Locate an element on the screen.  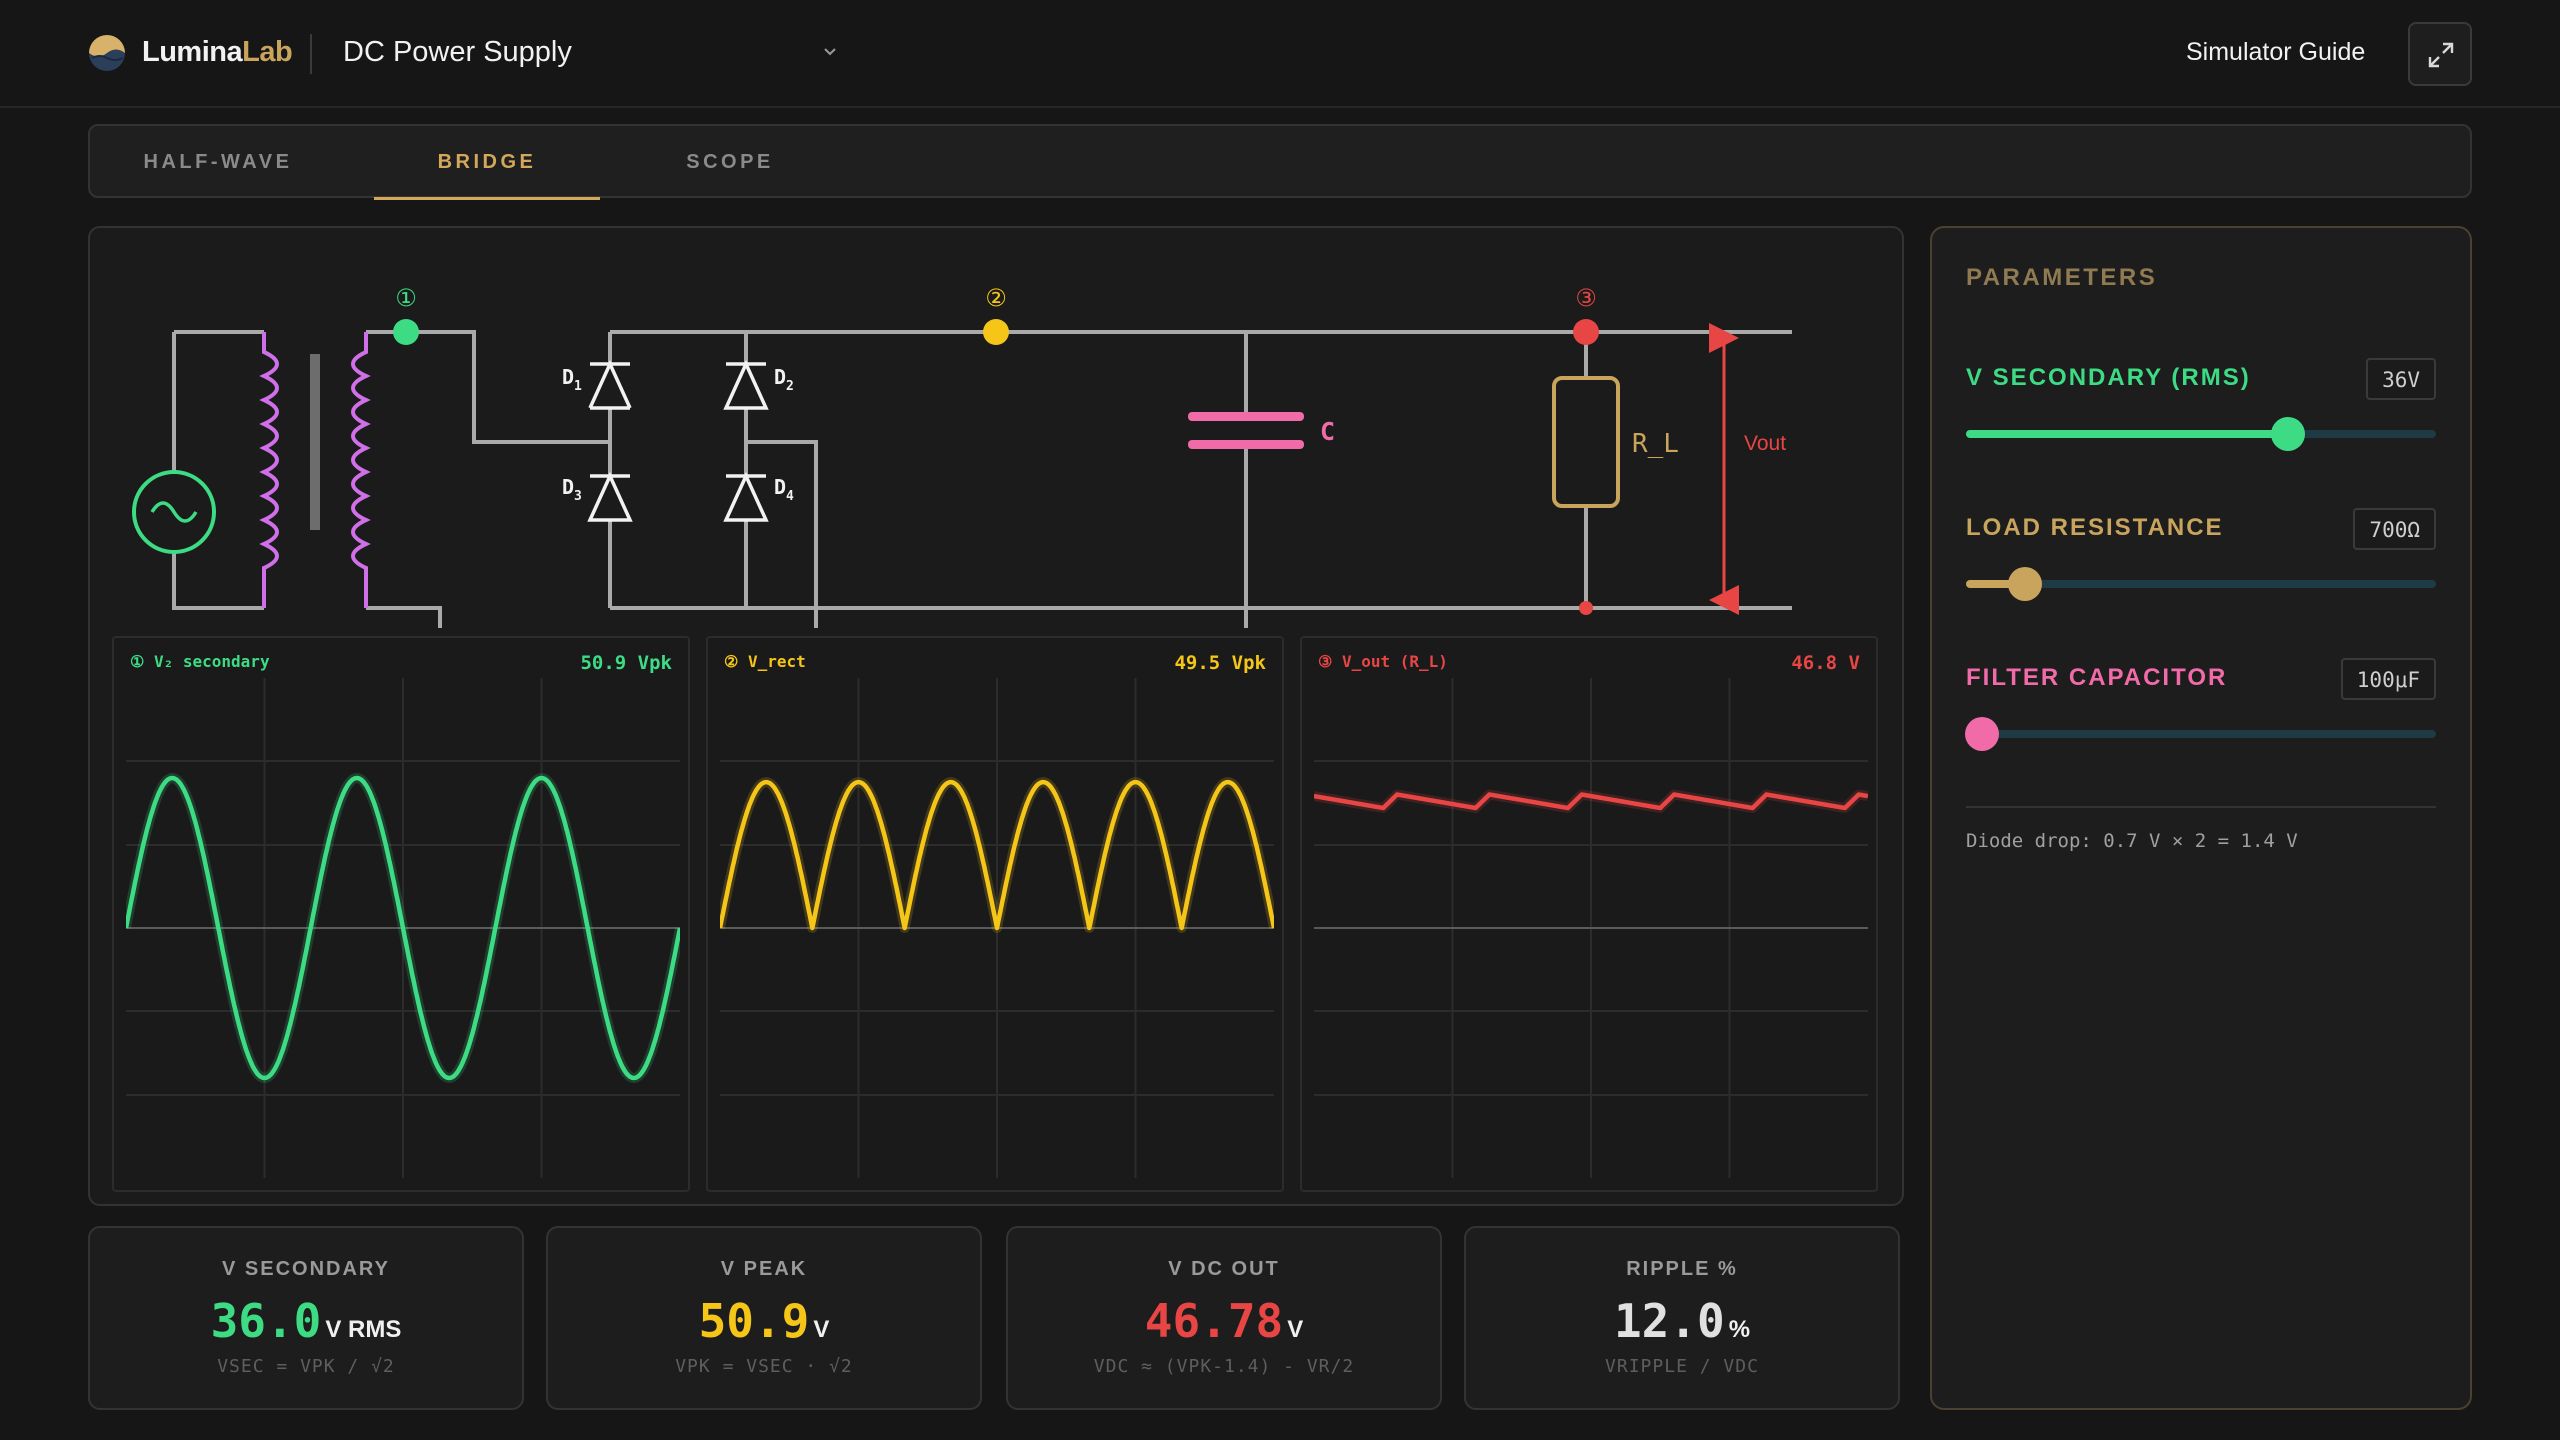
scope-peak-value: 50.9 Vpk is located at coordinates (626, 663).